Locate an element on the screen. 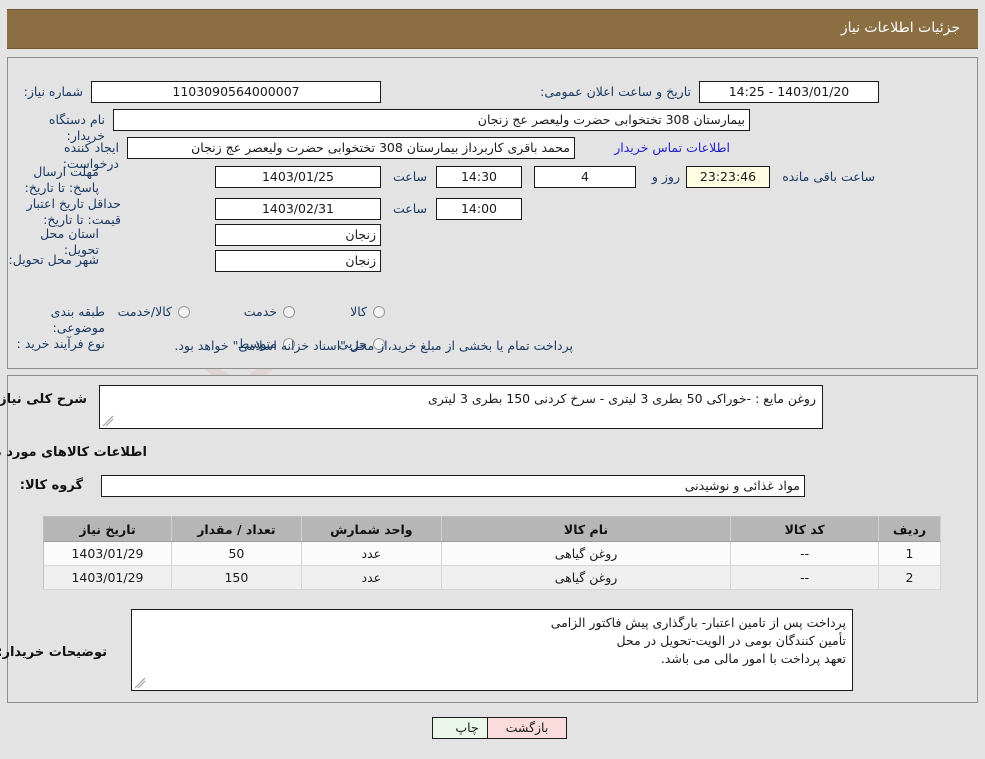  back-button: بازگشت is located at coordinates (527, 728).